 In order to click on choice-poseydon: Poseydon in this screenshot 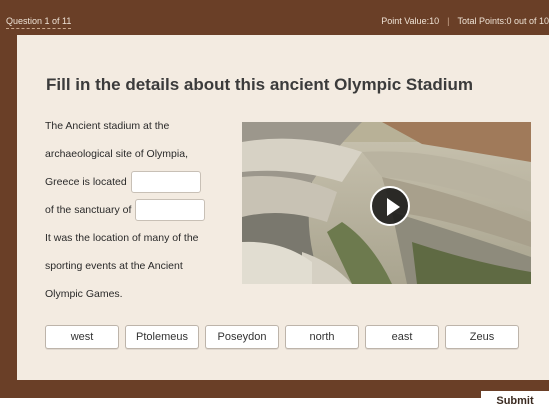, I will do `click(242, 337)`.